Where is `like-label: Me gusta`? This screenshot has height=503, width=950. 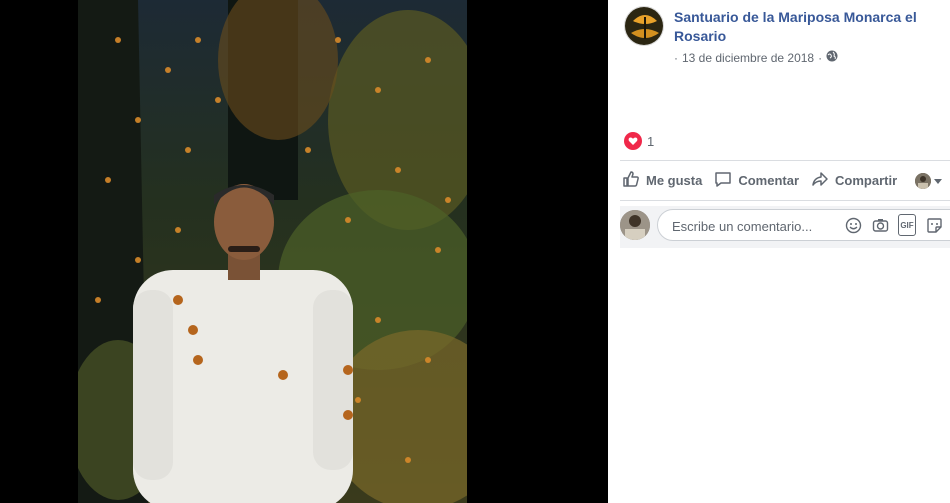 like-label: Me gusta is located at coordinates (674, 180).